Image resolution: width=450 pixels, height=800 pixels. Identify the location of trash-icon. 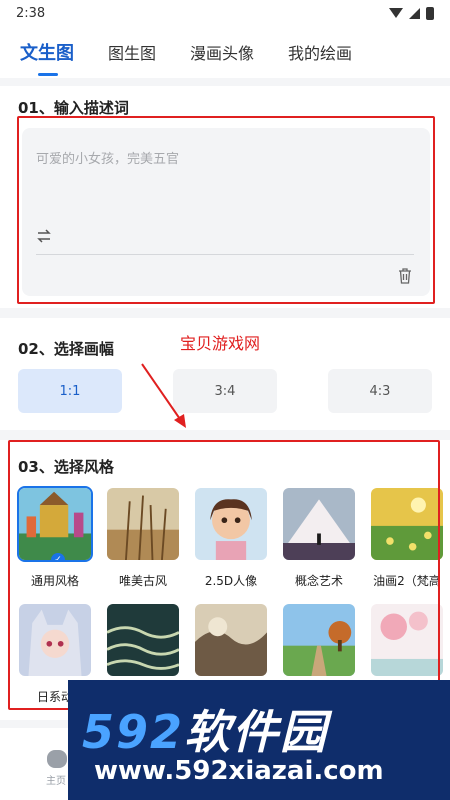
(405, 276).